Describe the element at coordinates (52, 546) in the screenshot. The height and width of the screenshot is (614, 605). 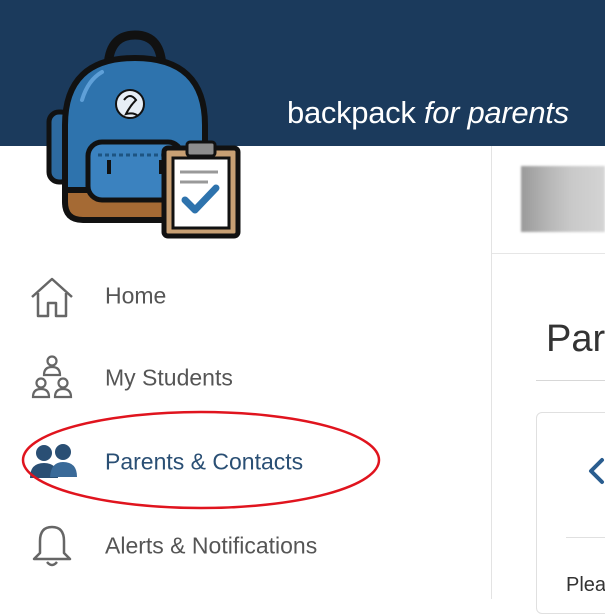
I see `bell-icon` at that location.